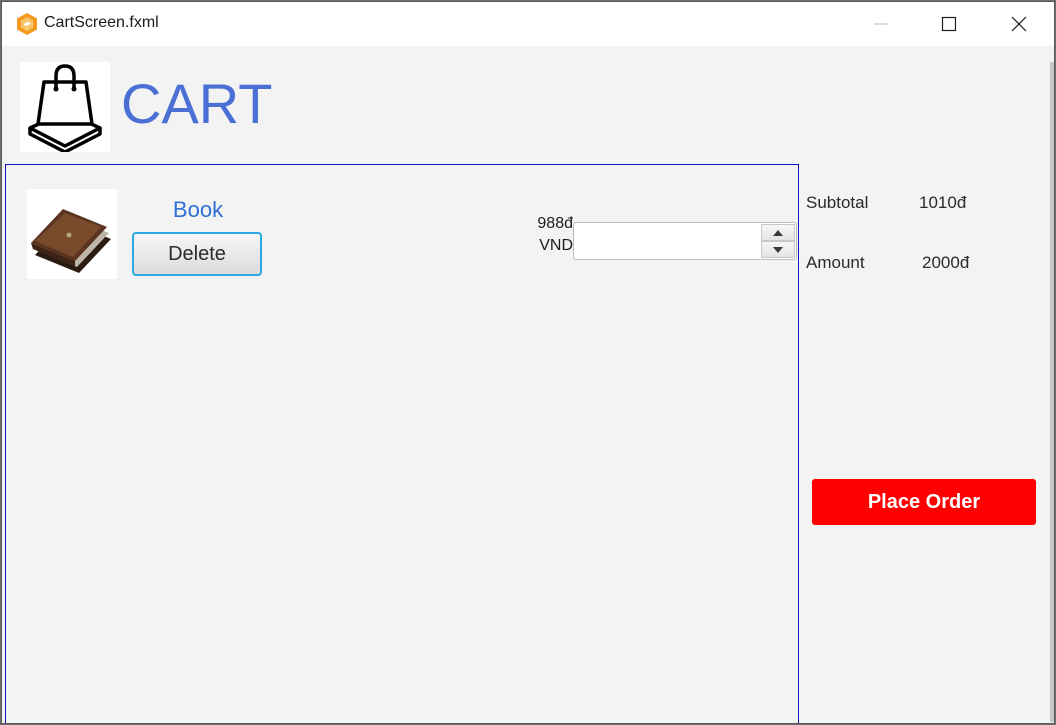  I want to click on arrow-down-icon, so click(778, 249).